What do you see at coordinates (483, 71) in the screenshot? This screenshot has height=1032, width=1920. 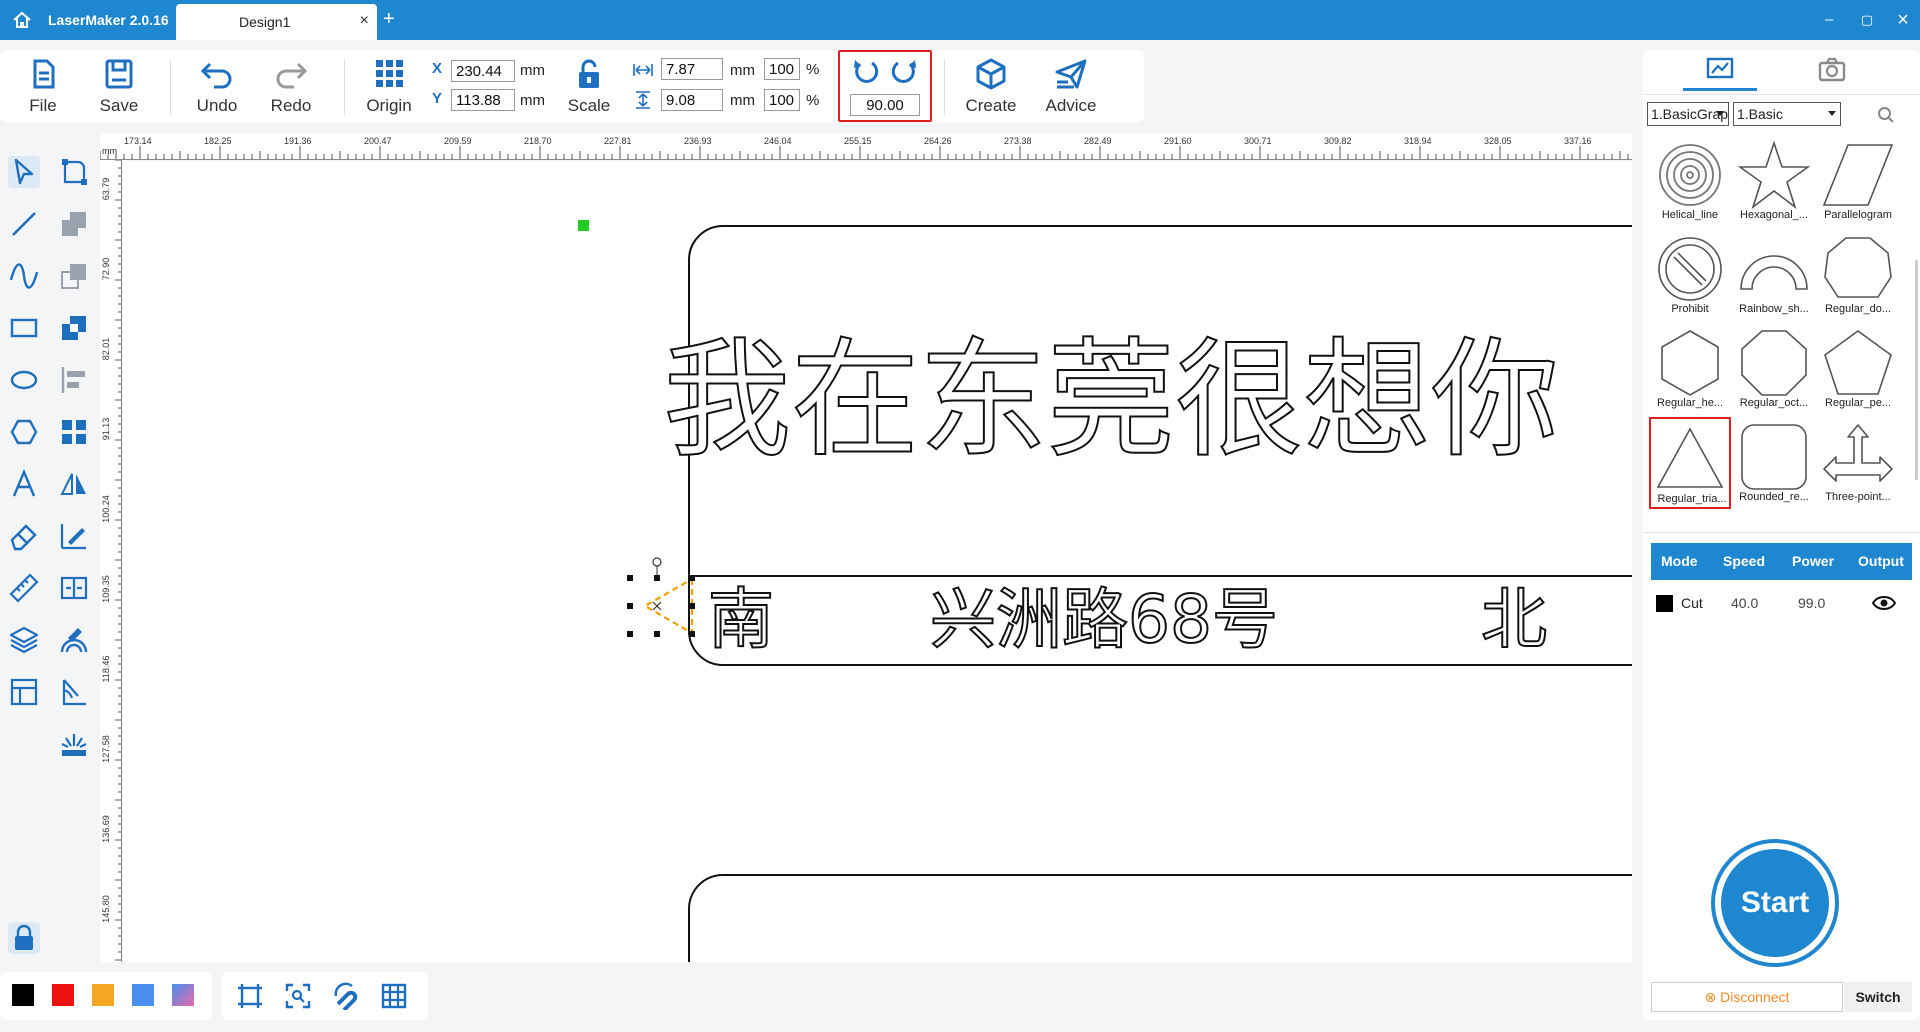 I see `x-position-input` at bounding box center [483, 71].